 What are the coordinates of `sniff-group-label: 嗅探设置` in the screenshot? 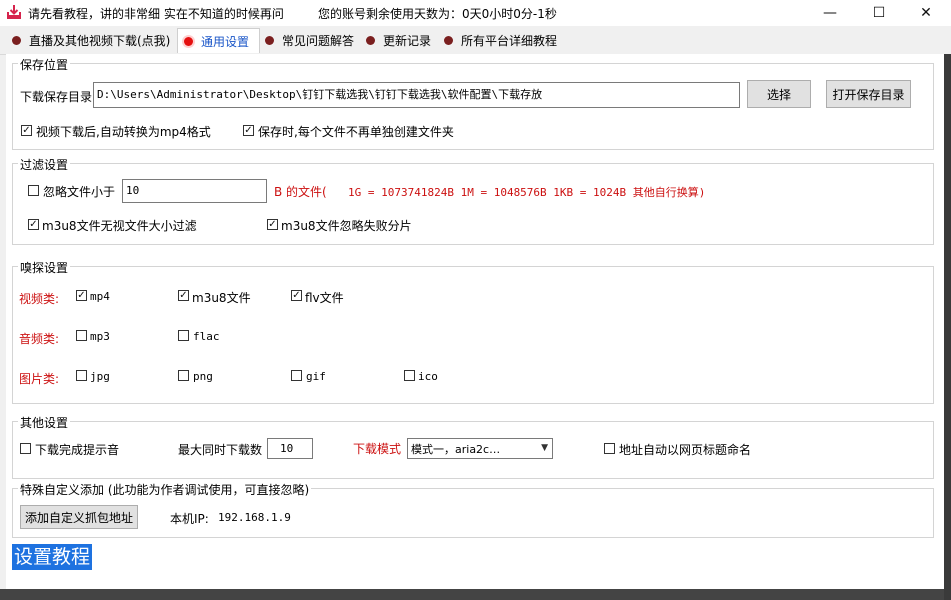 It's located at (44, 267).